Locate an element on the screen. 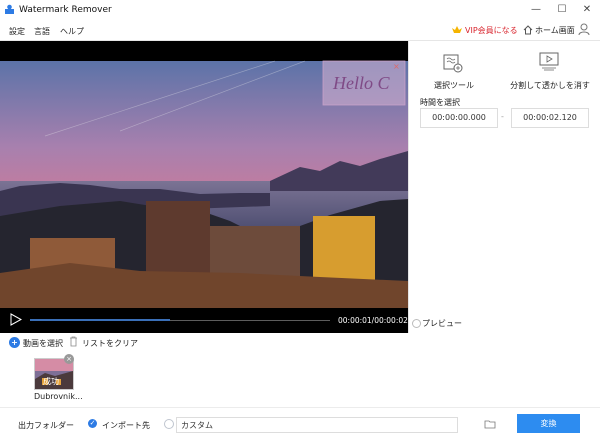 The height and width of the screenshot is (444, 600). select-video-button: 動画を選択 is located at coordinates (43, 343).